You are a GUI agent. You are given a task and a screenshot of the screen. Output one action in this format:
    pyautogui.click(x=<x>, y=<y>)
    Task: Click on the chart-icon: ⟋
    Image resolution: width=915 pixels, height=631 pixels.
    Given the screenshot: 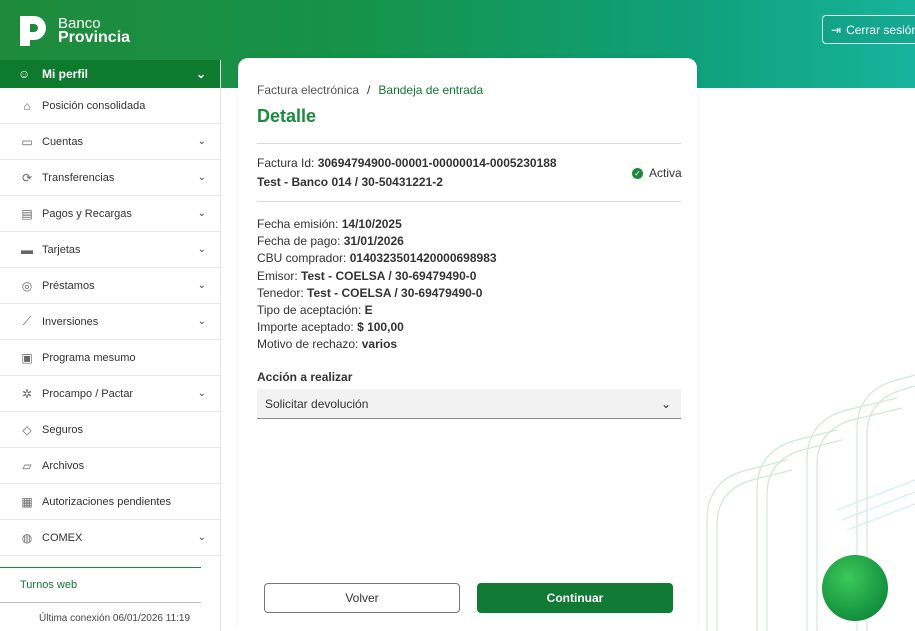 What is the action you would take?
    pyautogui.click(x=27, y=321)
    